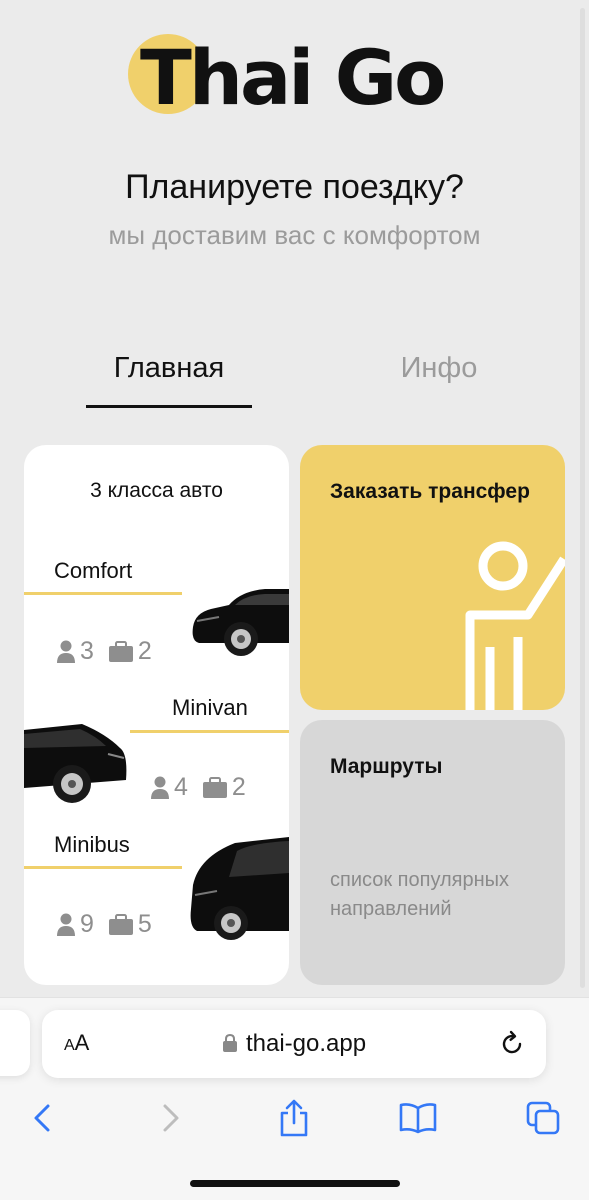 This screenshot has width=589, height=1200. Describe the element at coordinates (430, 491) in the screenshot. I see `order-transfer-title: Заказать трансфер` at that location.